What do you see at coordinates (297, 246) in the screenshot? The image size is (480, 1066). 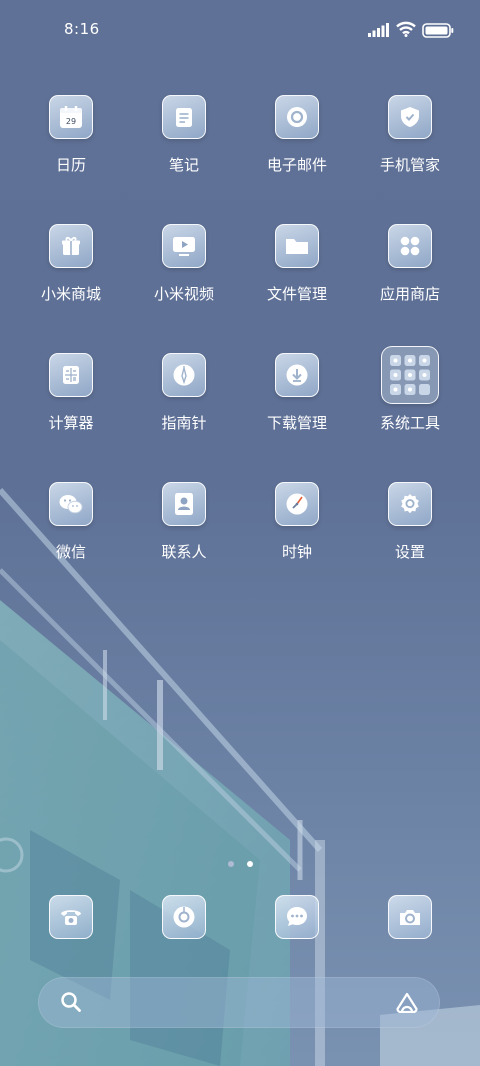 I see `folder-icon` at bounding box center [297, 246].